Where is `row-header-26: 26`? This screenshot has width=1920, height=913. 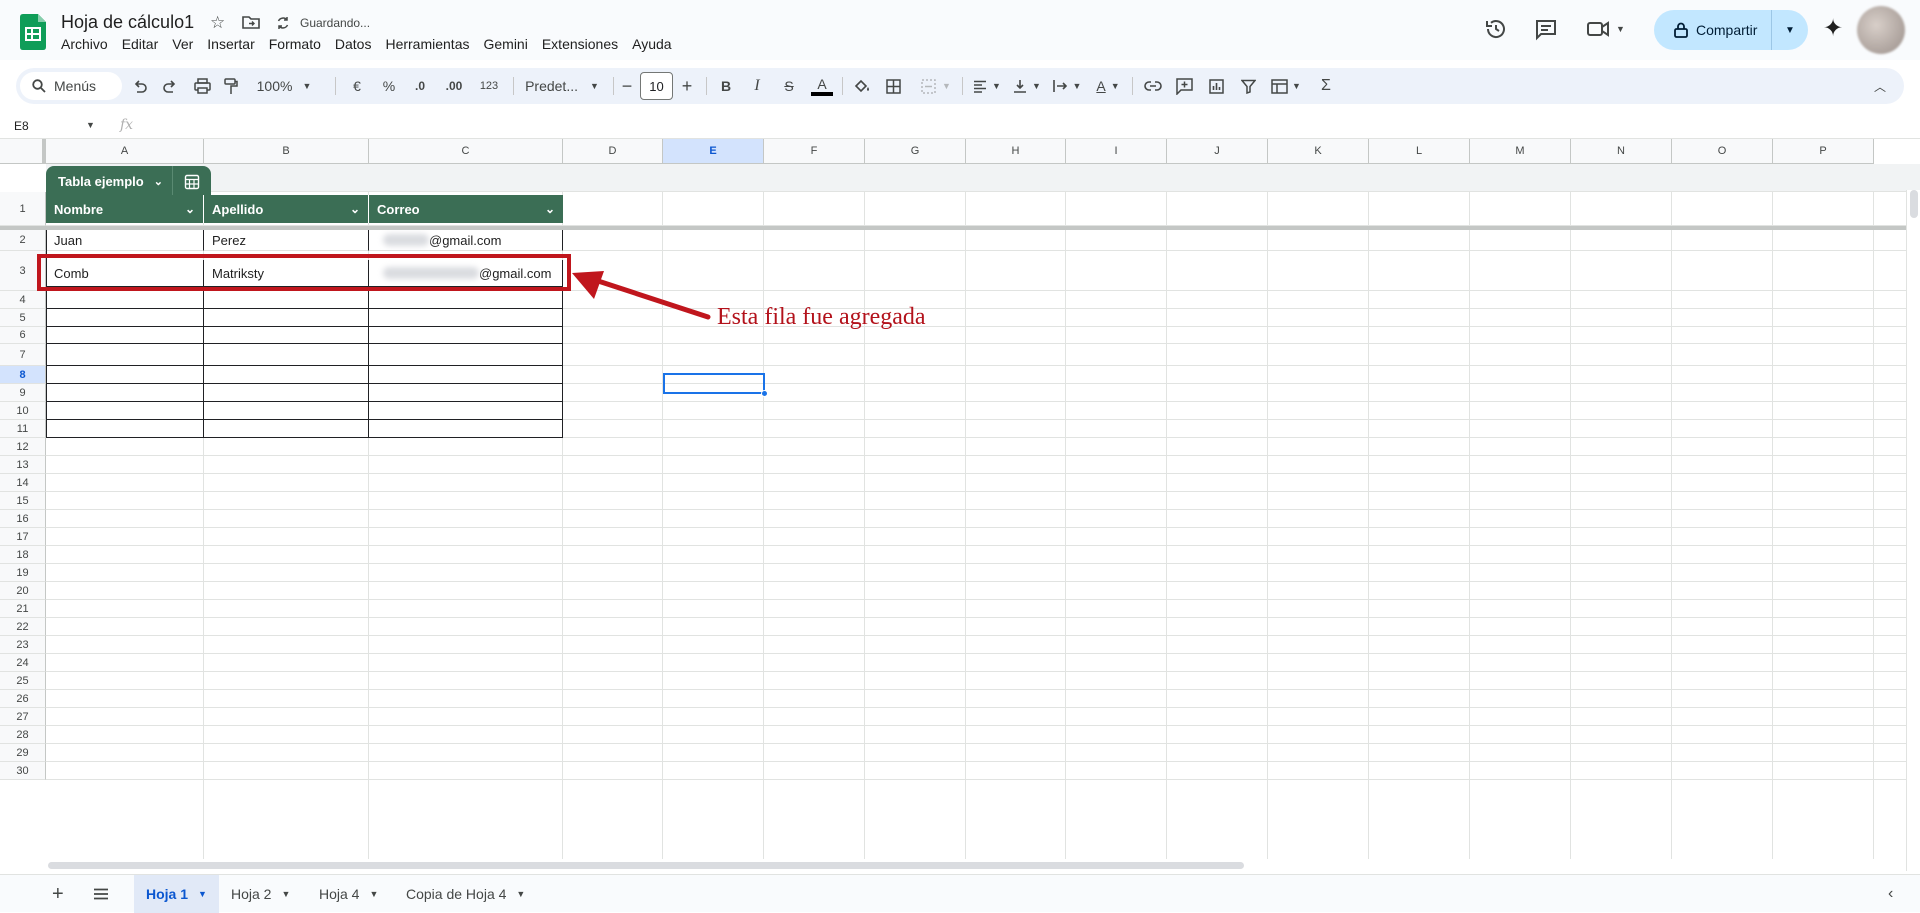 row-header-26: 26 is located at coordinates (23, 699).